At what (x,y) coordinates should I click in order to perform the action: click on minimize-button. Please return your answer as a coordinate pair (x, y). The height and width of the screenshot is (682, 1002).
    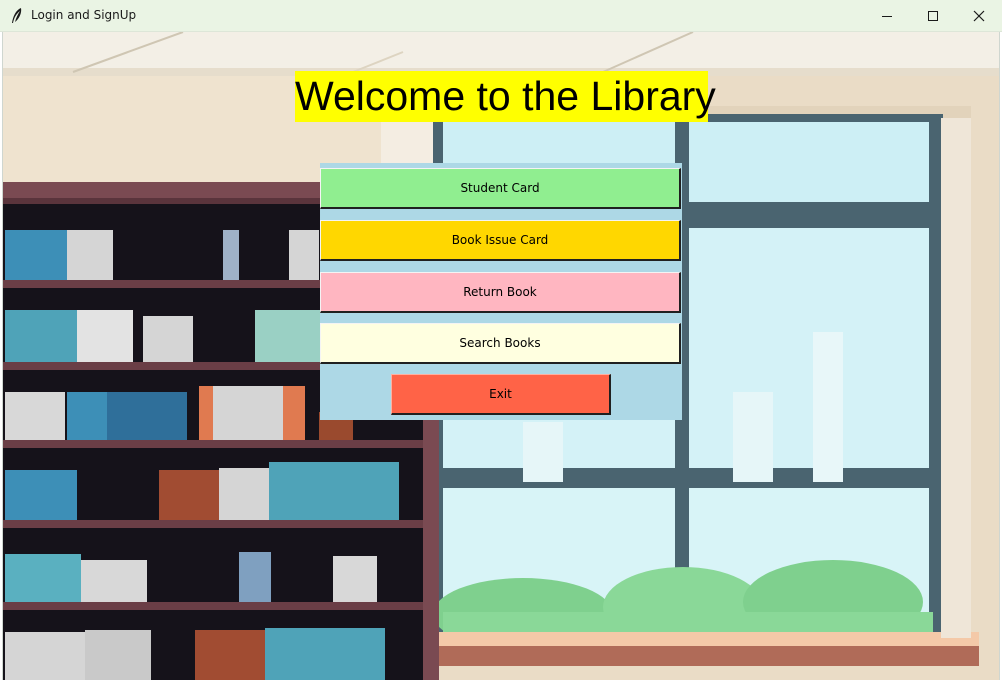
    Looking at the image, I should click on (887, 15).